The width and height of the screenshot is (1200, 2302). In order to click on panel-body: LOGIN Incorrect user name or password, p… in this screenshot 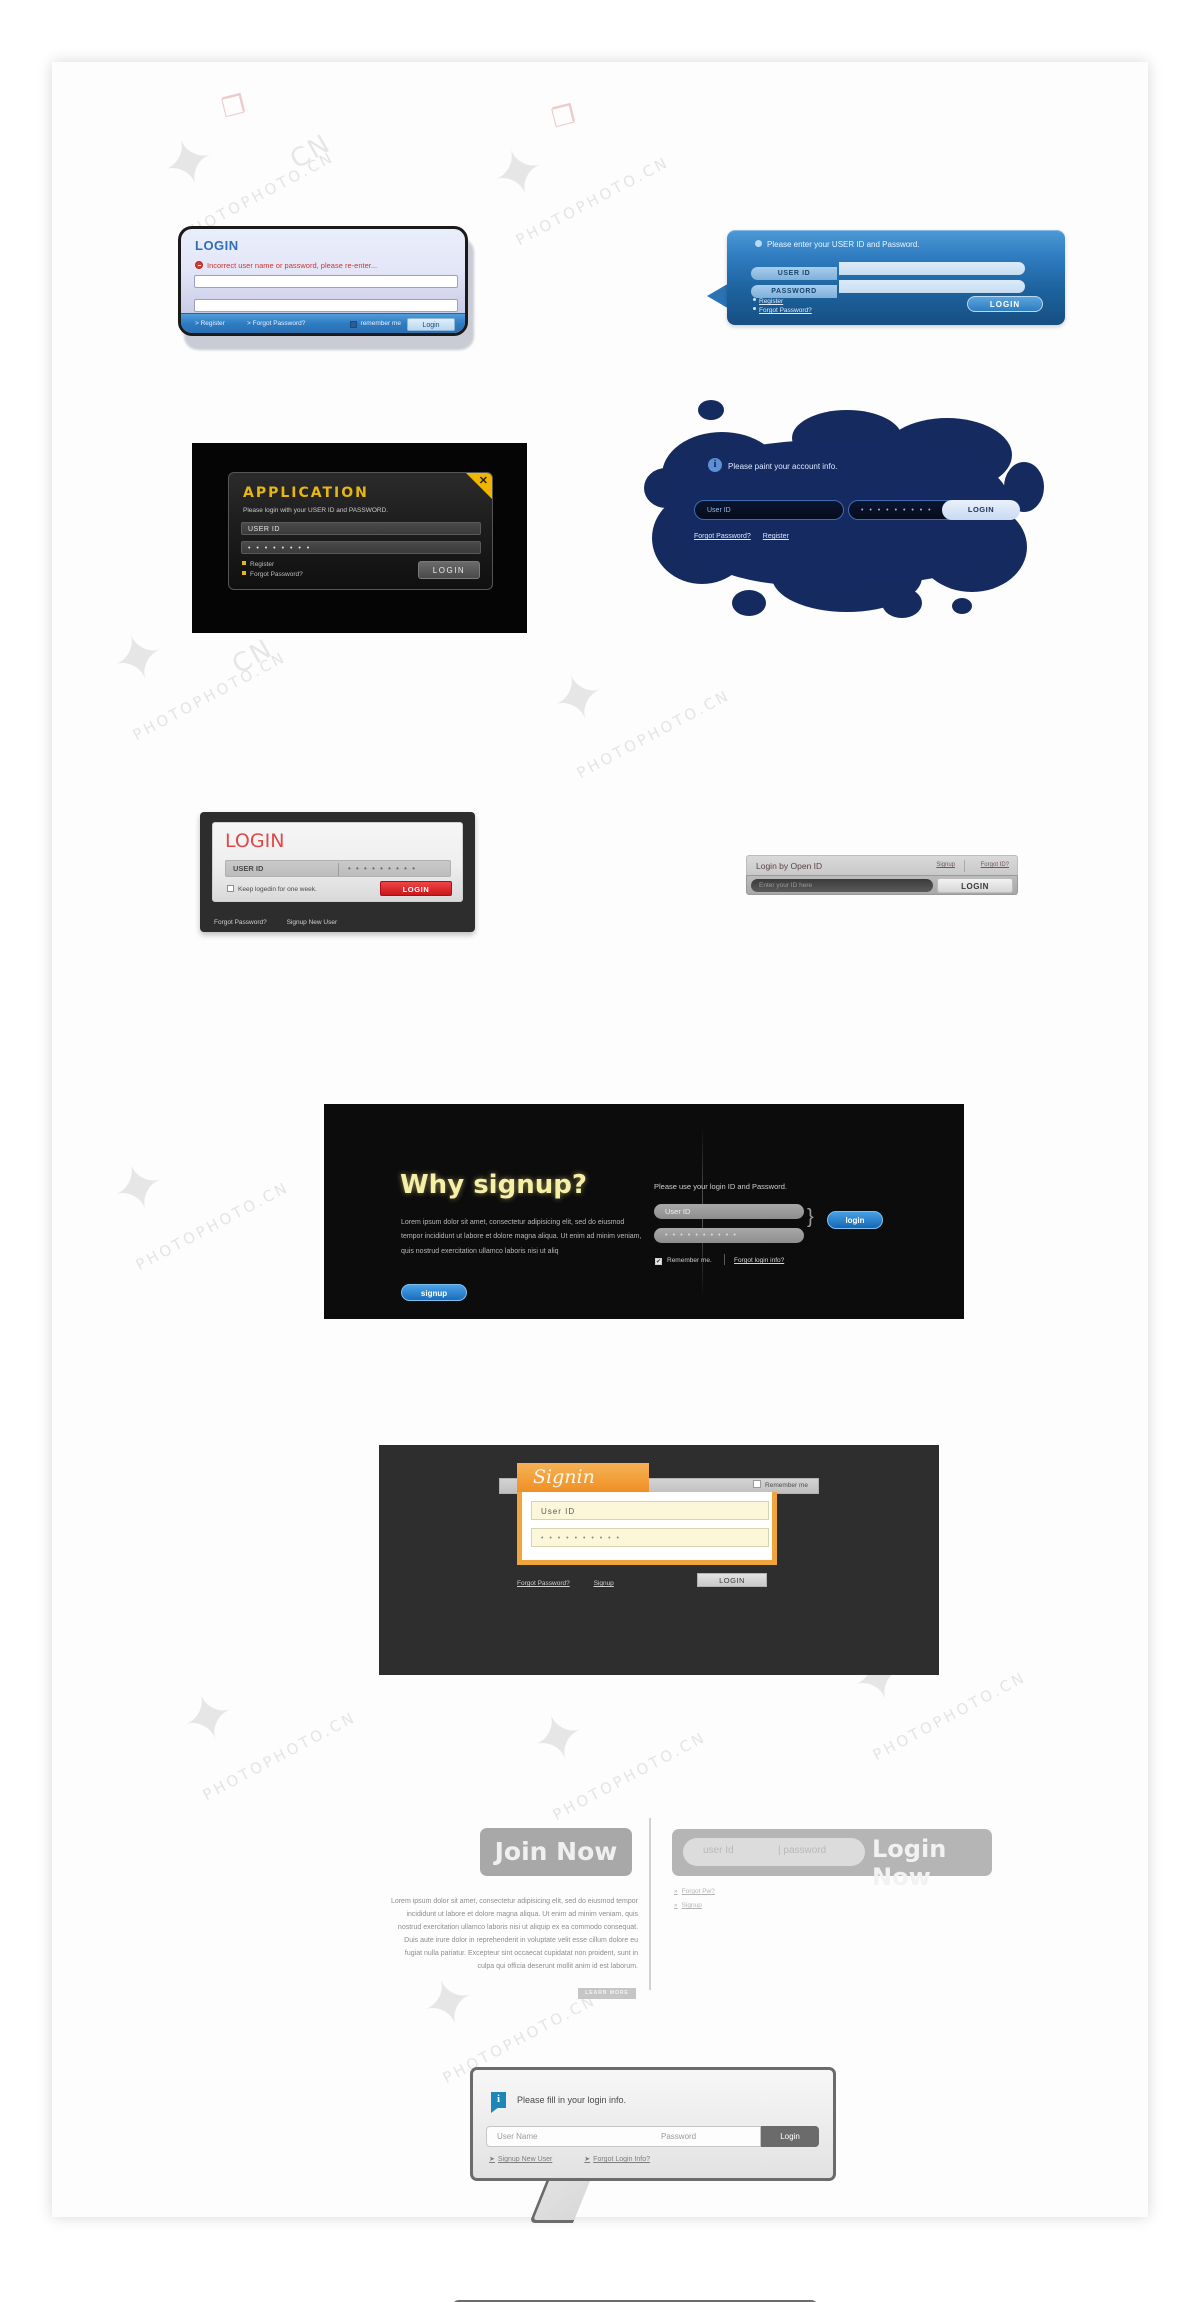, I will do `click(323, 281)`.